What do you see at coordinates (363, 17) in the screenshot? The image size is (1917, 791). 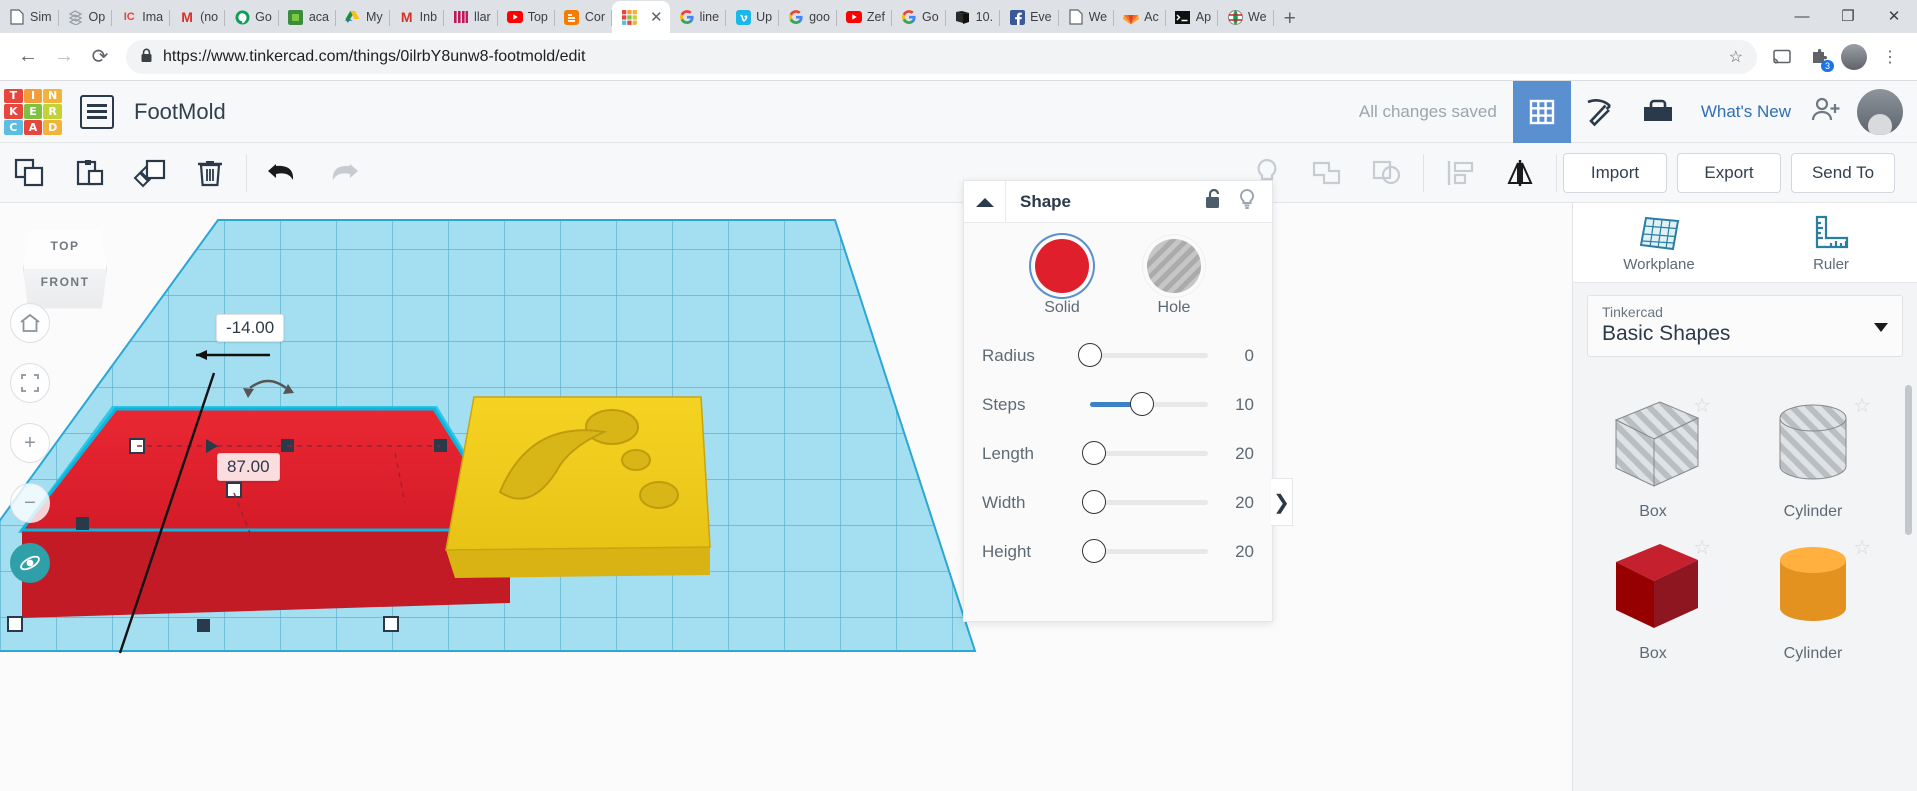 I see `browser-tab: My` at bounding box center [363, 17].